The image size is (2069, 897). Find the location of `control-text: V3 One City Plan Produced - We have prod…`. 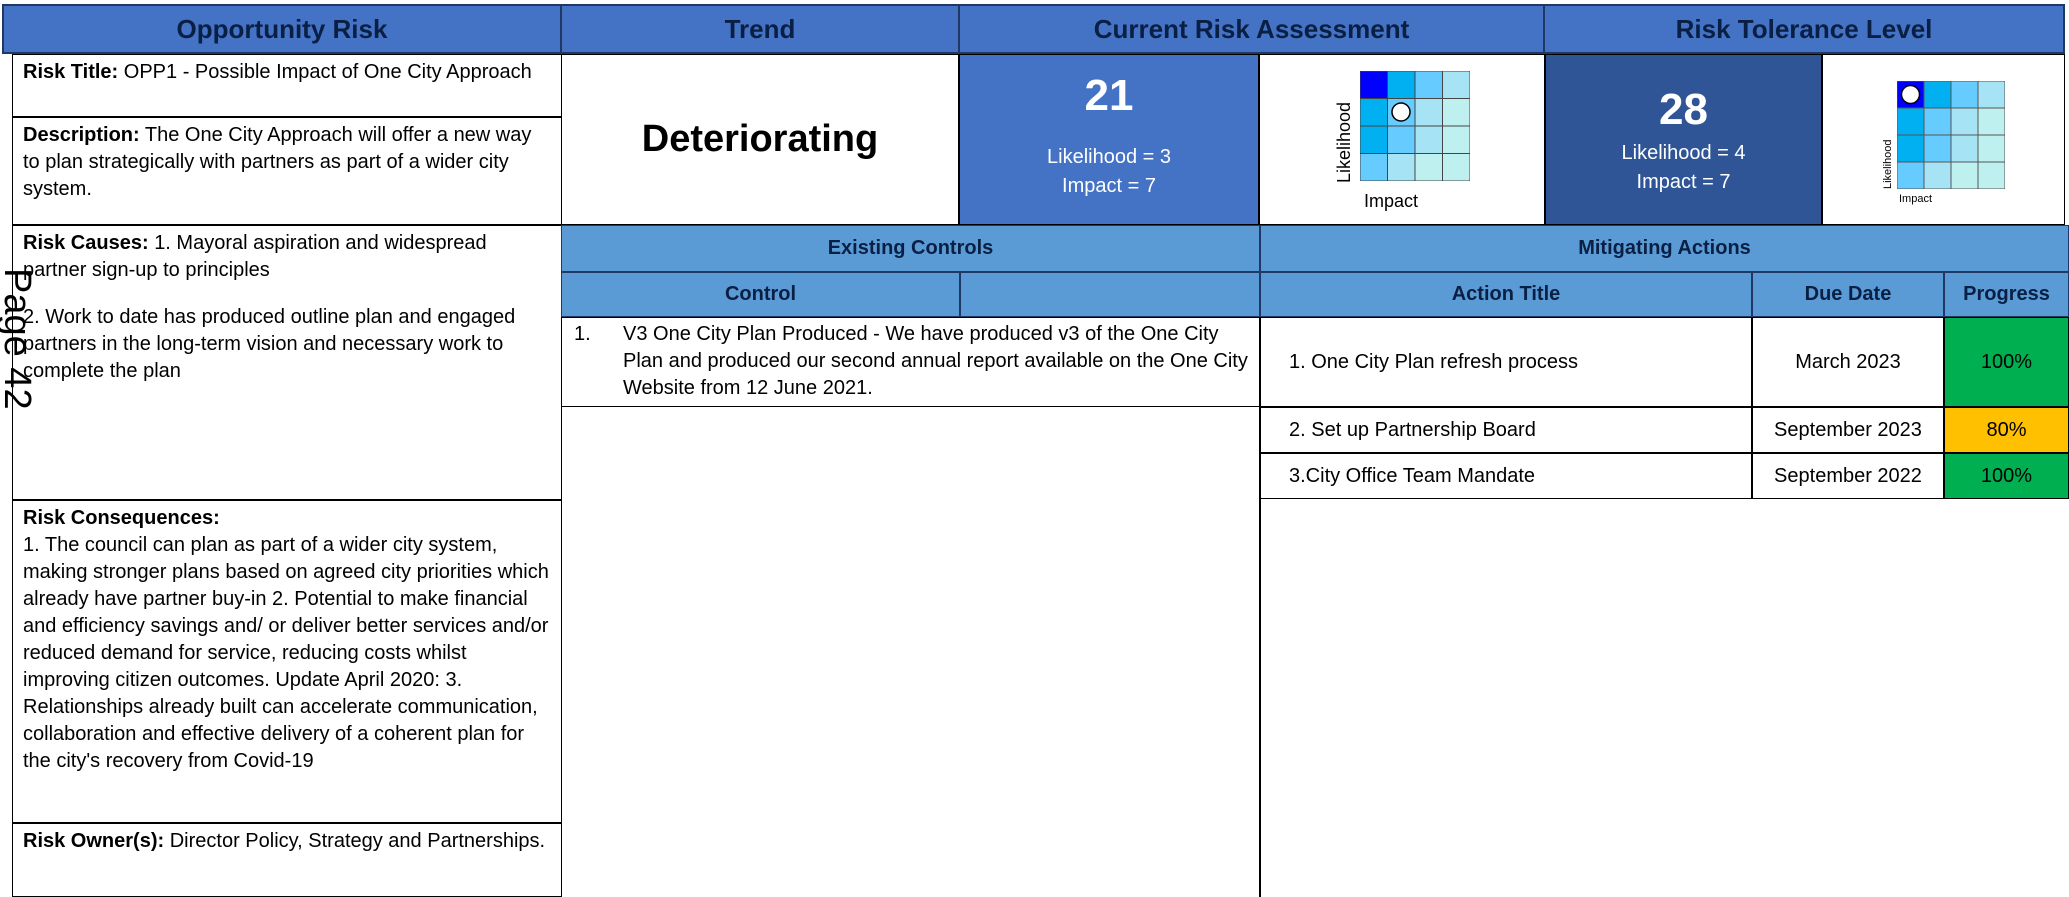

control-text: V3 One City Plan Produced - We have prod… is located at coordinates (935, 361).